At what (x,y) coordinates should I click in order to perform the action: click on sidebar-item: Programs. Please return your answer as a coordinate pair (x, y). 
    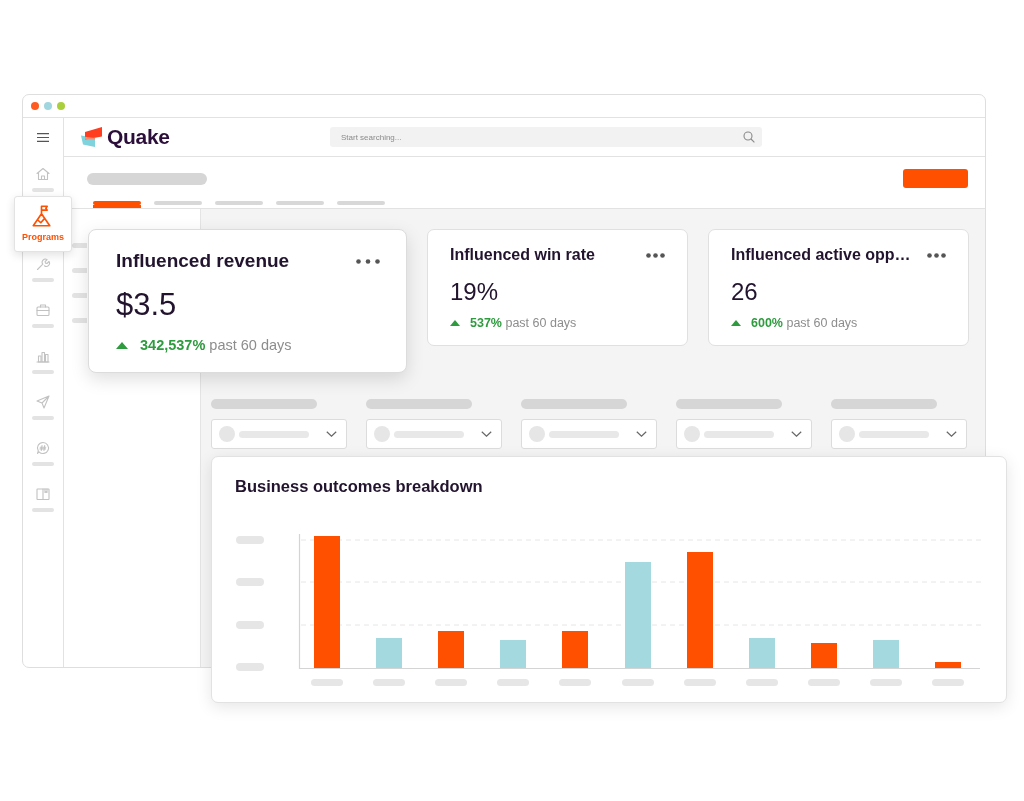
    Looking at the image, I should click on (43, 224).